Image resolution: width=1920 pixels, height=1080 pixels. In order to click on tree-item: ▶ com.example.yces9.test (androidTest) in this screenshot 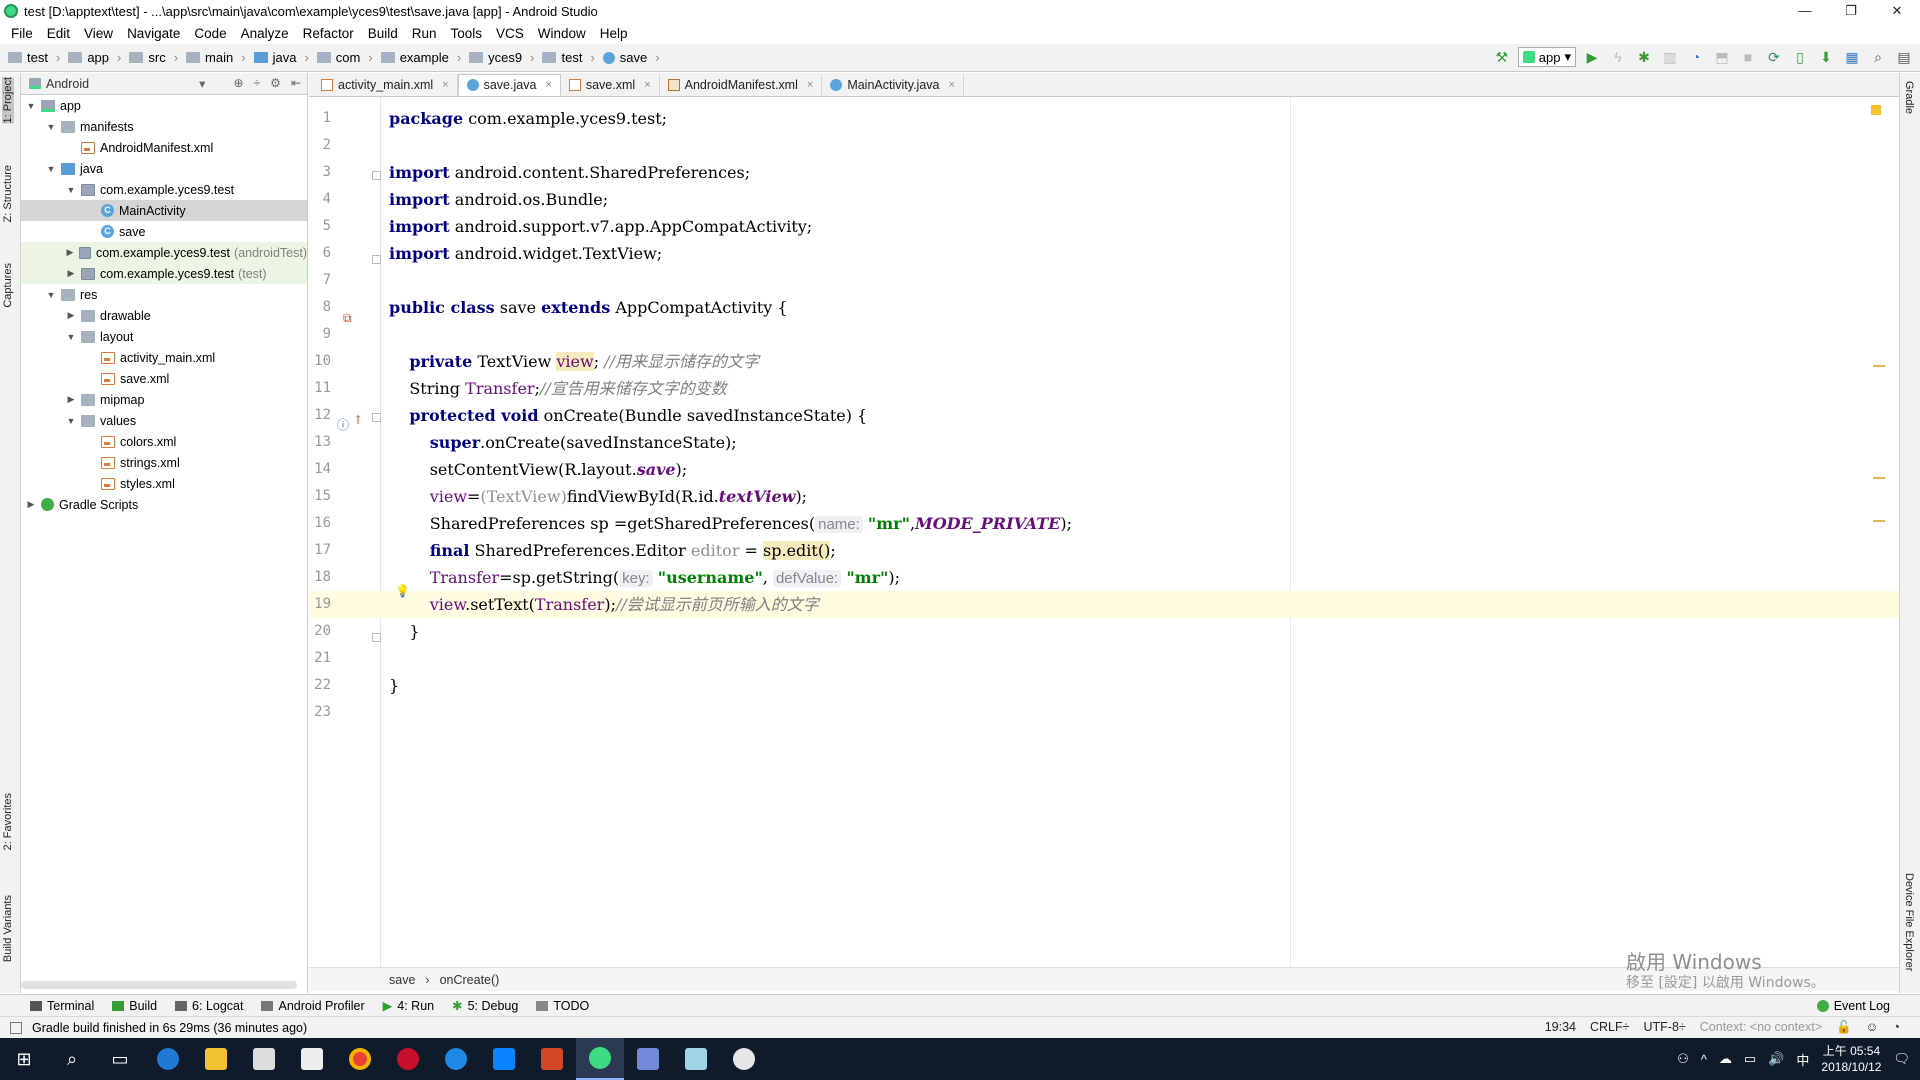, I will do `click(164, 252)`.